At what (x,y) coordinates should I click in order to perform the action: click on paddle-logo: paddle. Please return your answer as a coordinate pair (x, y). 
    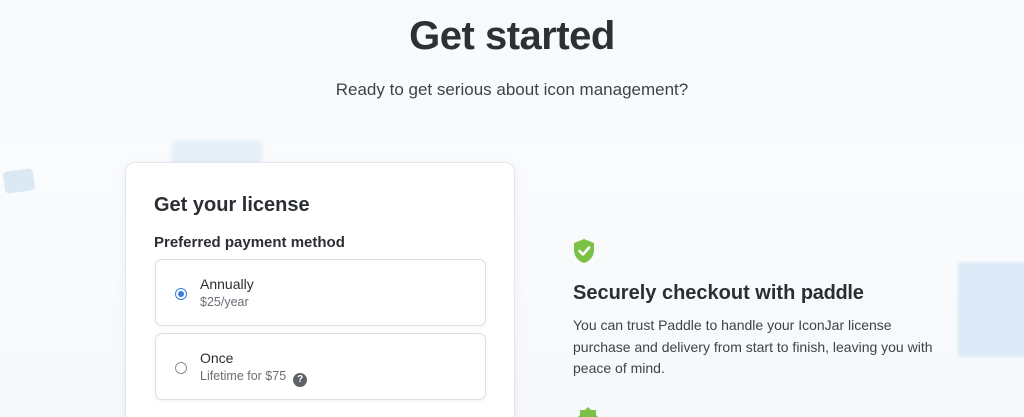
    Looking at the image, I should click on (832, 293).